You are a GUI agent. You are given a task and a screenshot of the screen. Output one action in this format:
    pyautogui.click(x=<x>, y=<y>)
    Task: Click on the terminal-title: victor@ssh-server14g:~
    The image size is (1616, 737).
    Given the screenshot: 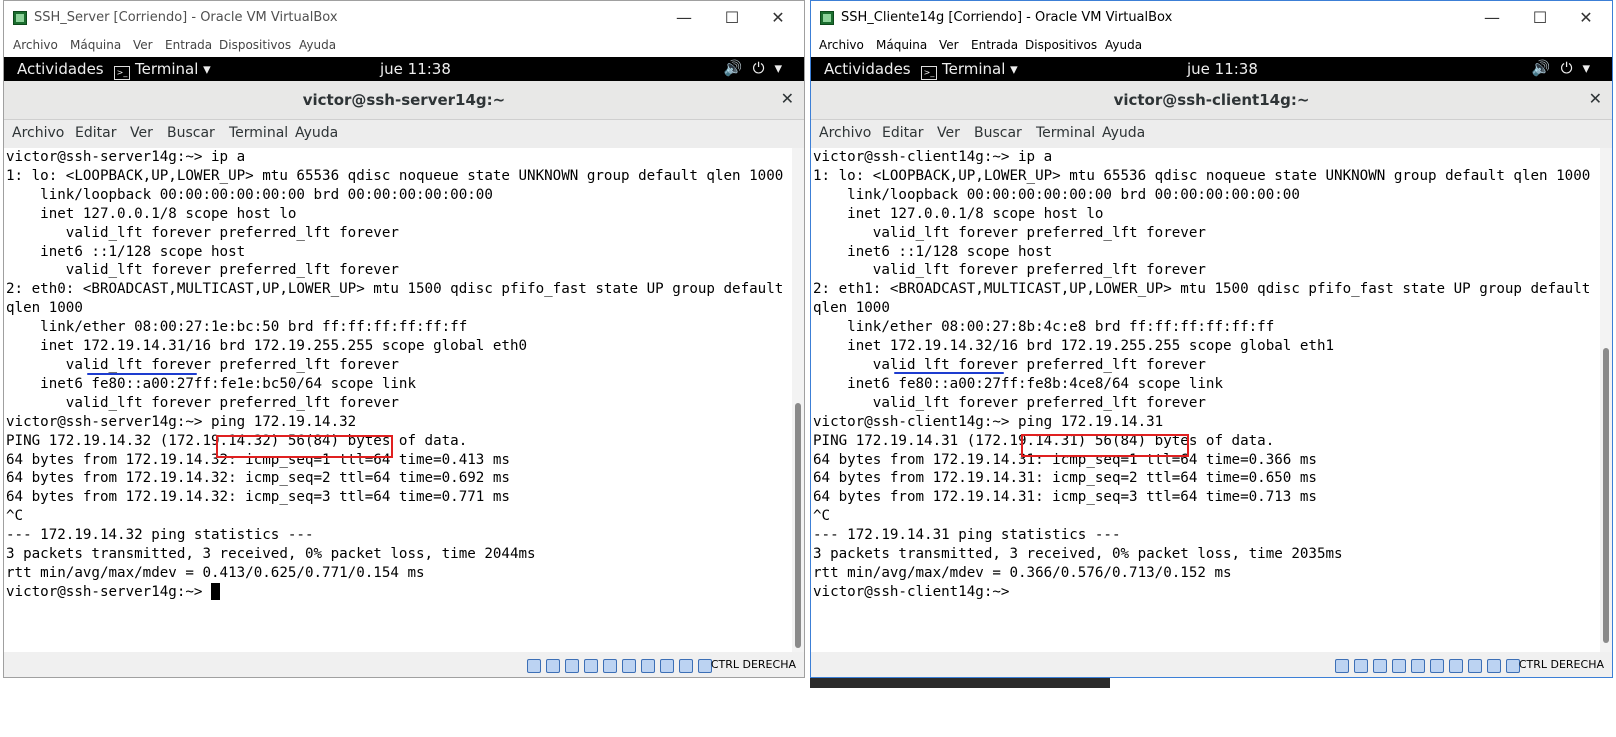 What is the action you would take?
    pyautogui.click(x=404, y=100)
    